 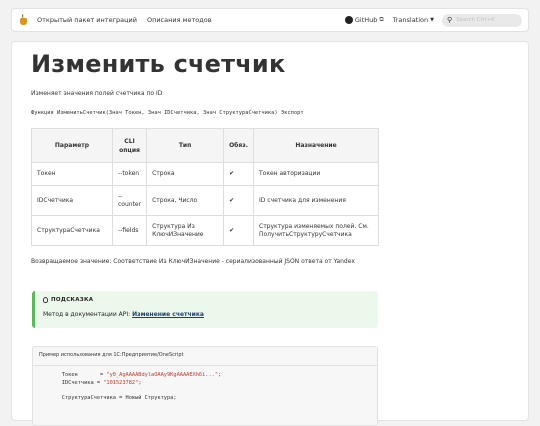 I want to click on nav-link-integrations: Открытый пакет интеграций, so click(x=87, y=20).